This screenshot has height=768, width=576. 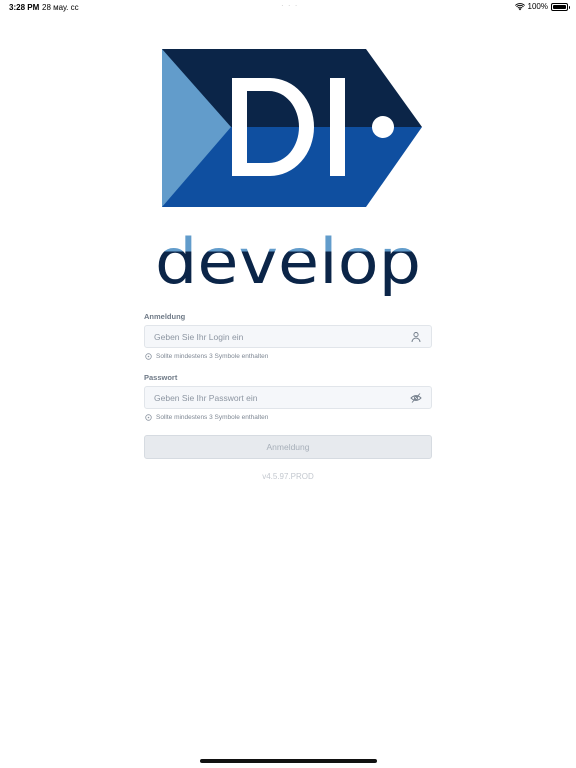 I want to click on develop-wordmark: develop, so click(x=288, y=263).